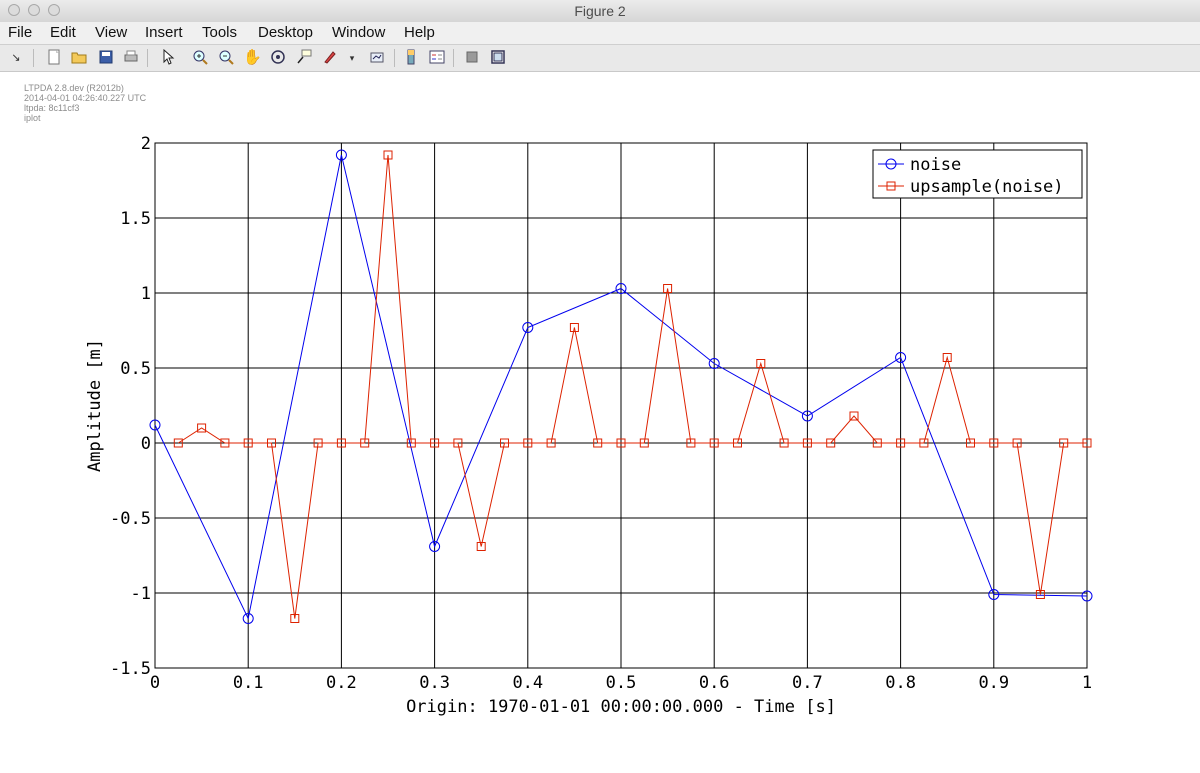 Image resolution: width=1200 pixels, height=773 pixels. Describe the element at coordinates (146, 294) in the screenshot. I see `y-tick-label: 1` at that location.